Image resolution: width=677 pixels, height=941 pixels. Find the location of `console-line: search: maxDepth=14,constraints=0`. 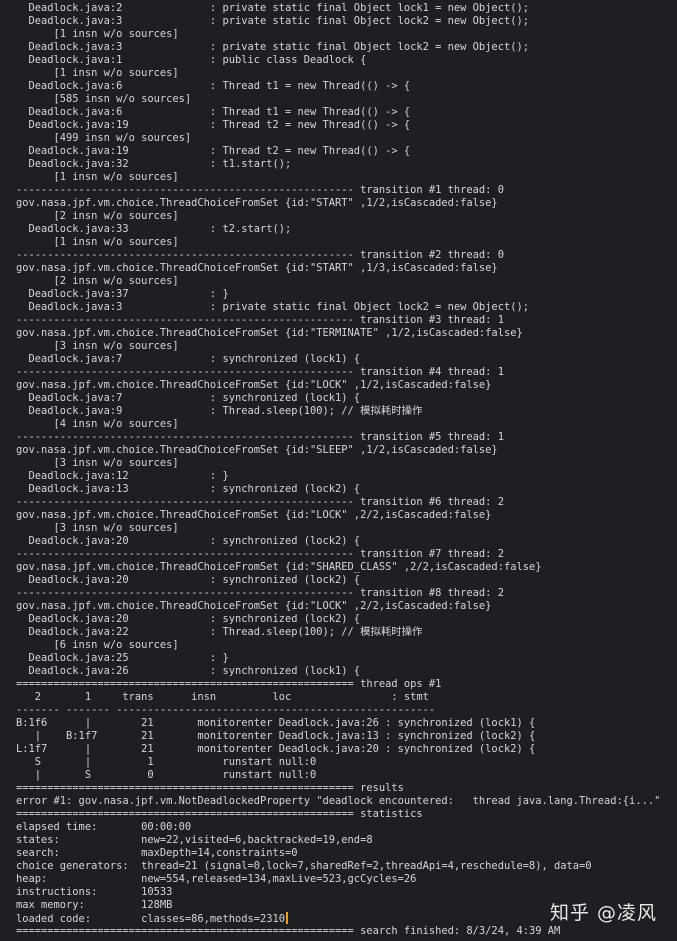

console-line: search: maxDepth=14,constraints=0 is located at coordinates (157, 853).